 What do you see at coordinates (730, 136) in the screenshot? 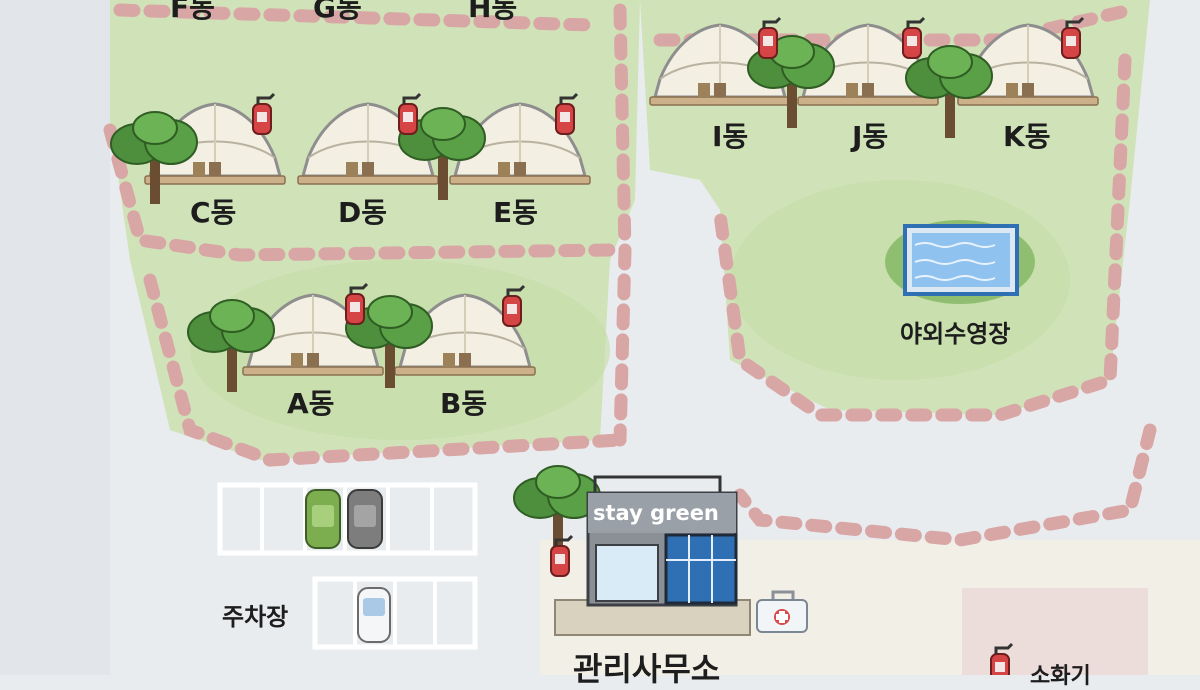
I see `site-label-I: I동` at bounding box center [730, 136].